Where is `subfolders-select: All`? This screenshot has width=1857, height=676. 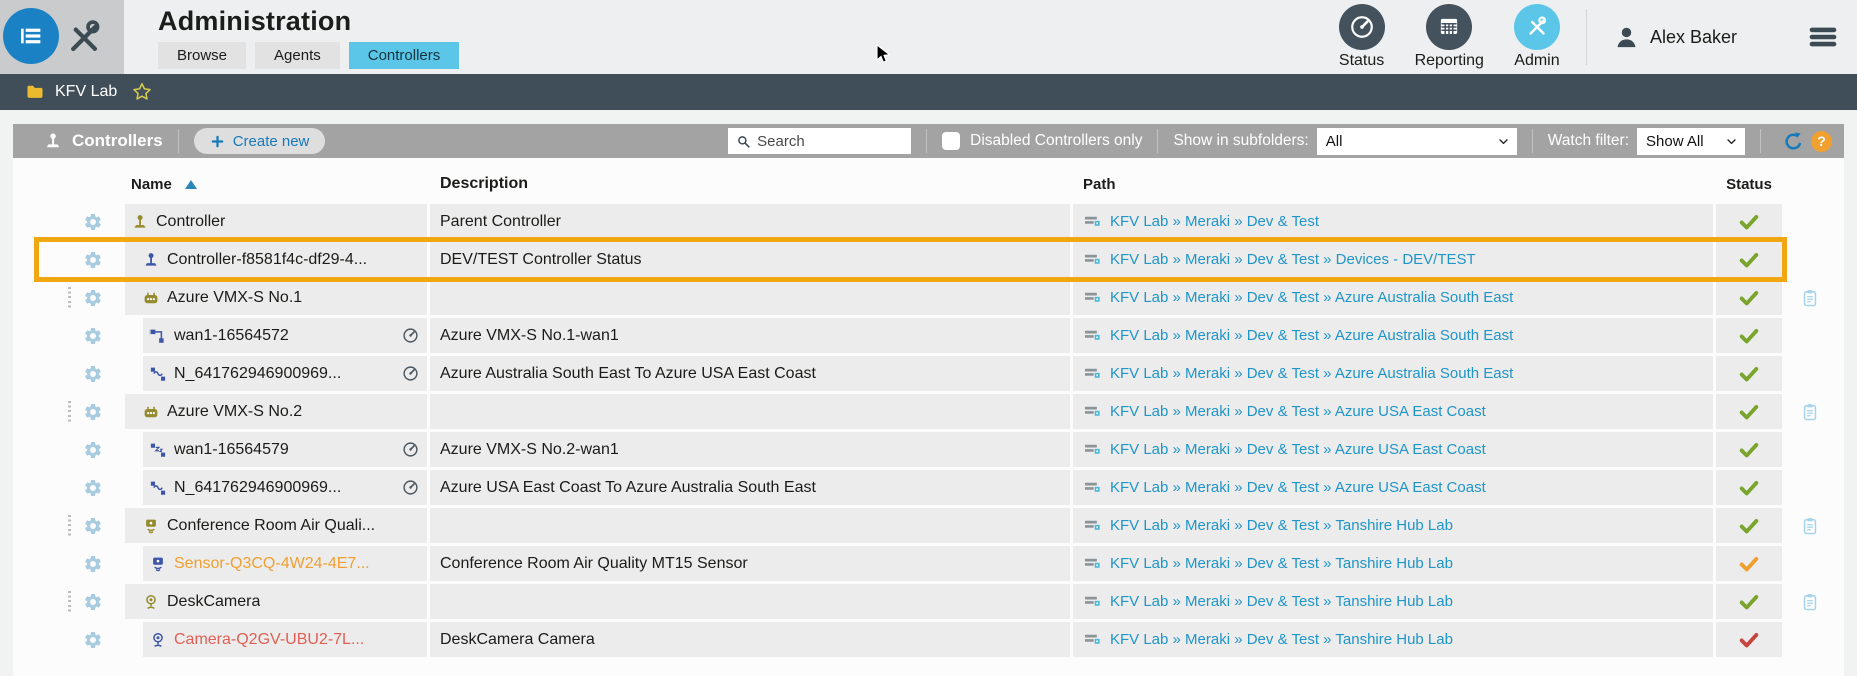
subfolders-select: All is located at coordinates (1416, 141).